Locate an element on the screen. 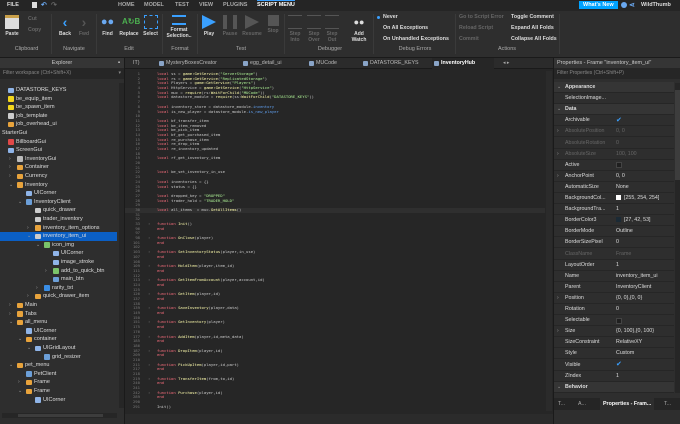 Image resolution: width=680 pixels, height=424 pixels. tab-mystery-boxes-creator: MysteryBoxesCreator is located at coordinates (189, 63).